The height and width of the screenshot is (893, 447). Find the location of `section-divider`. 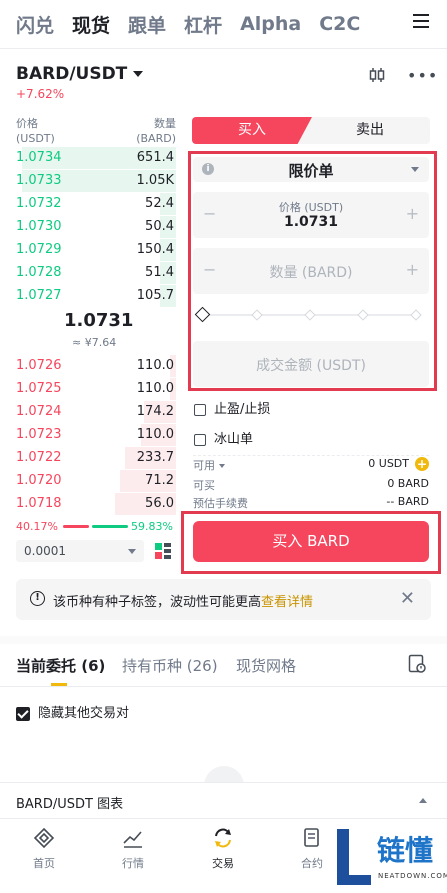

section-divider is located at coordinates (223, 640).